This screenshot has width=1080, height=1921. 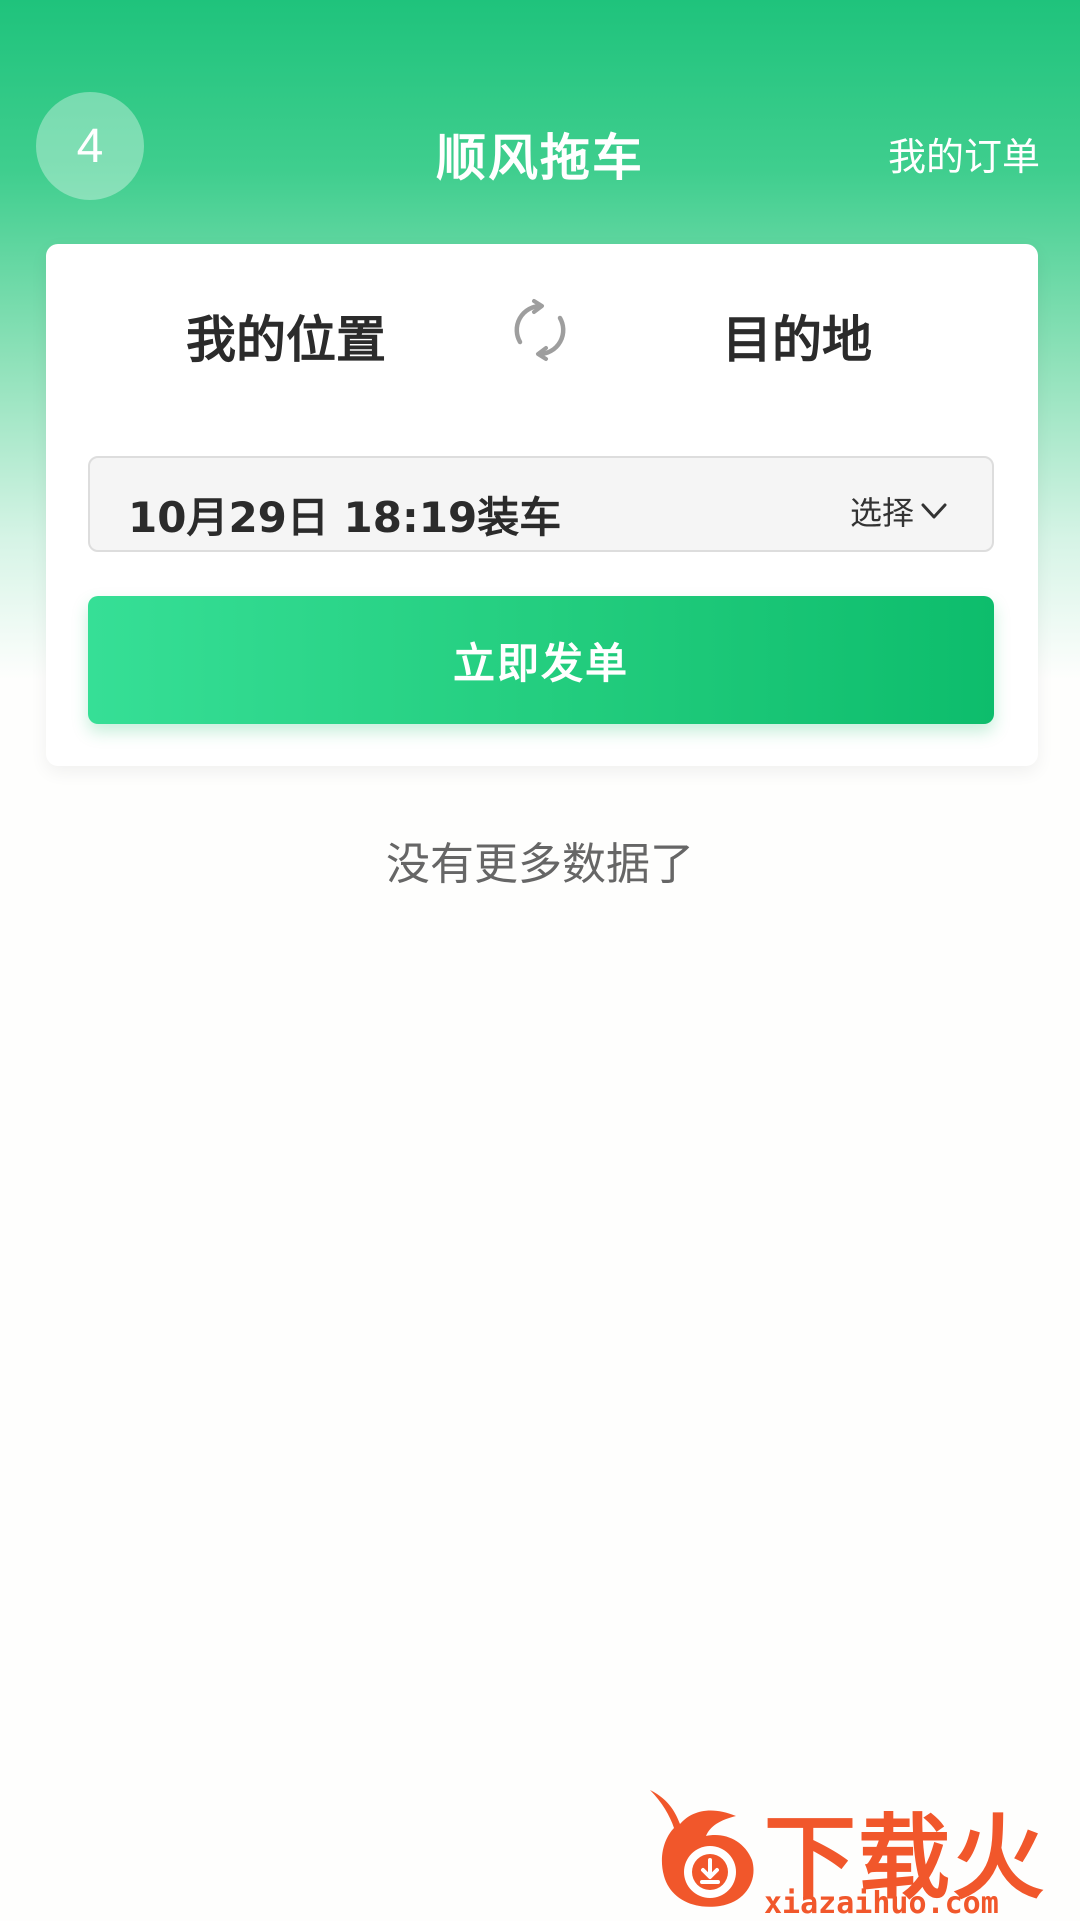 What do you see at coordinates (540, 330) in the screenshot?
I see `swap-refresh-icon` at bounding box center [540, 330].